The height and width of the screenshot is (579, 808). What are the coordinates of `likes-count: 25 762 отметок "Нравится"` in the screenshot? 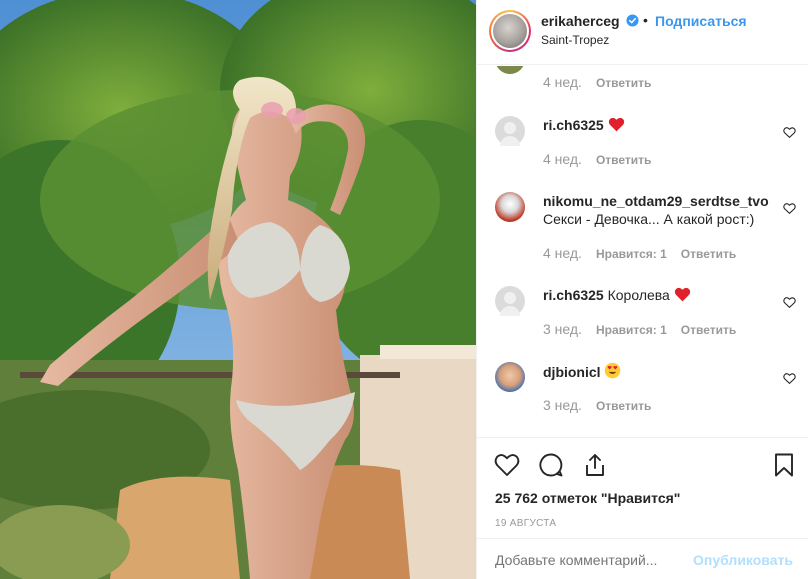 It's located at (587, 498).